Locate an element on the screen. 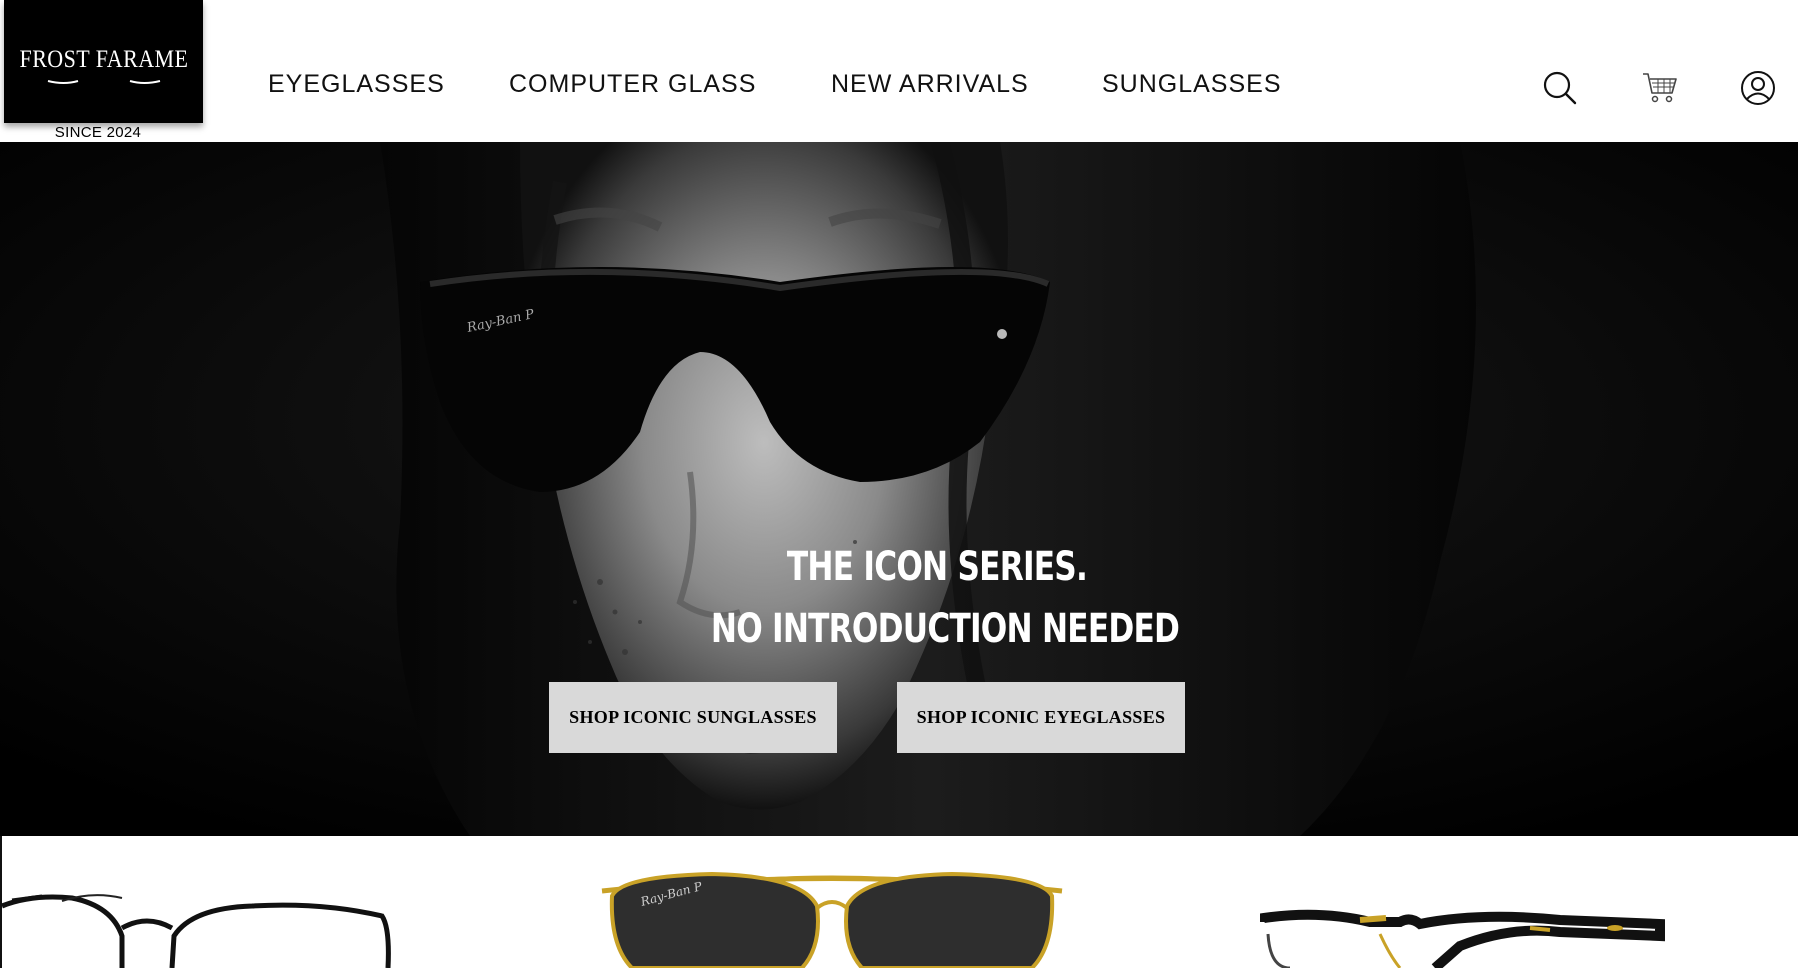  product-card-round-eyeglasses is located at coordinates (202, 902).